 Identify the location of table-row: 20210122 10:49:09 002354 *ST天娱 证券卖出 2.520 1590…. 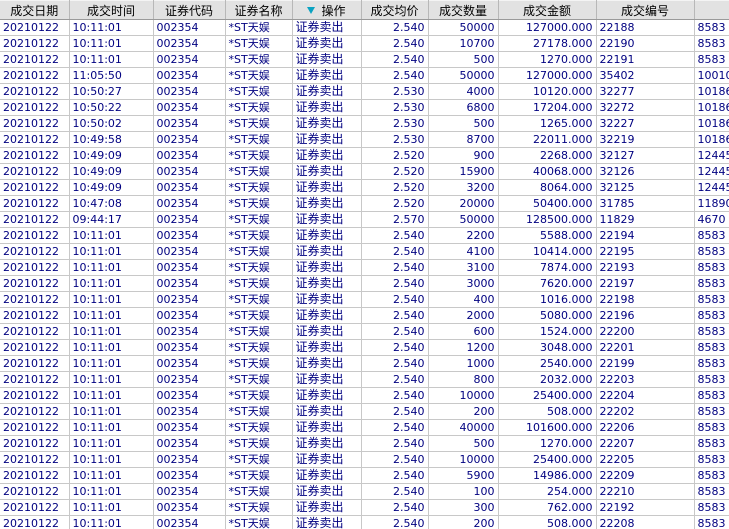
(364, 171).